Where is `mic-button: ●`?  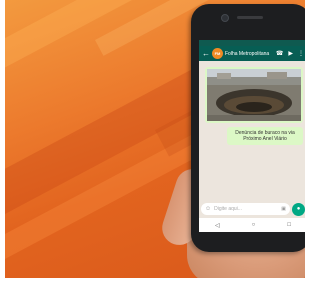
mic-button: ● is located at coordinates (298, 209).